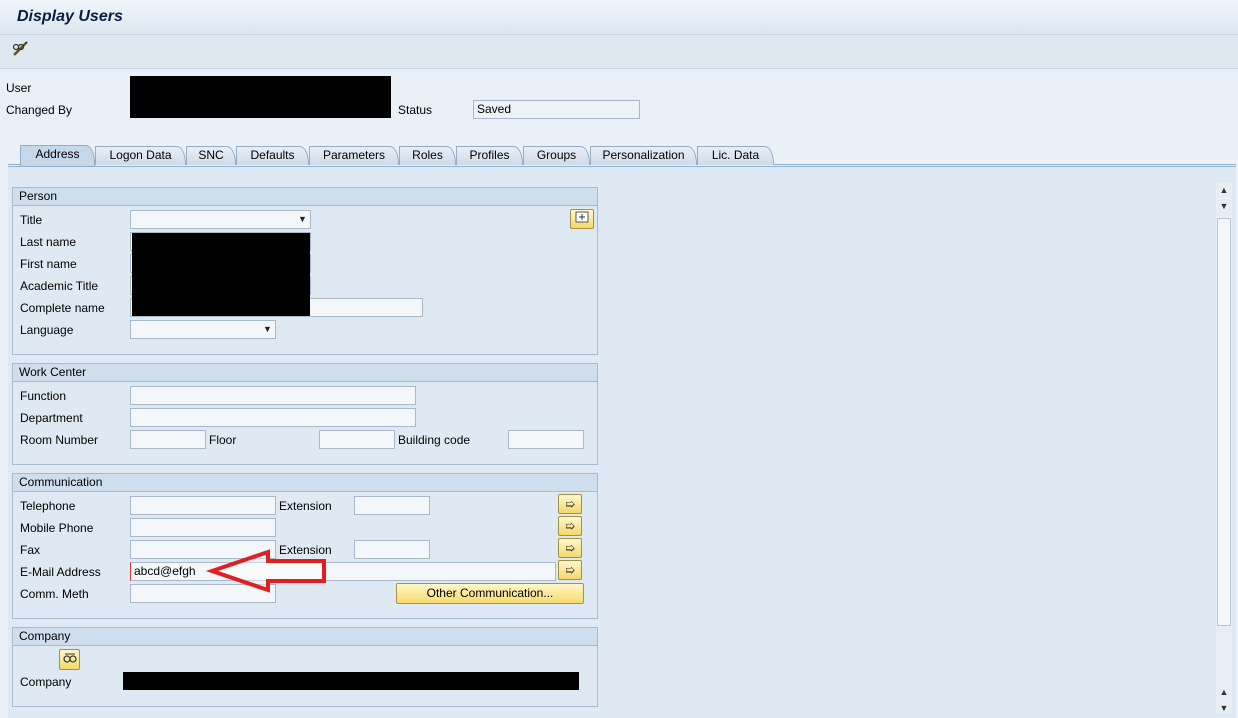  What do you see at coordinates (489, 155) in the screenshot?
I see `tab-profiles: Profiles` at bounding box center [489, 155].